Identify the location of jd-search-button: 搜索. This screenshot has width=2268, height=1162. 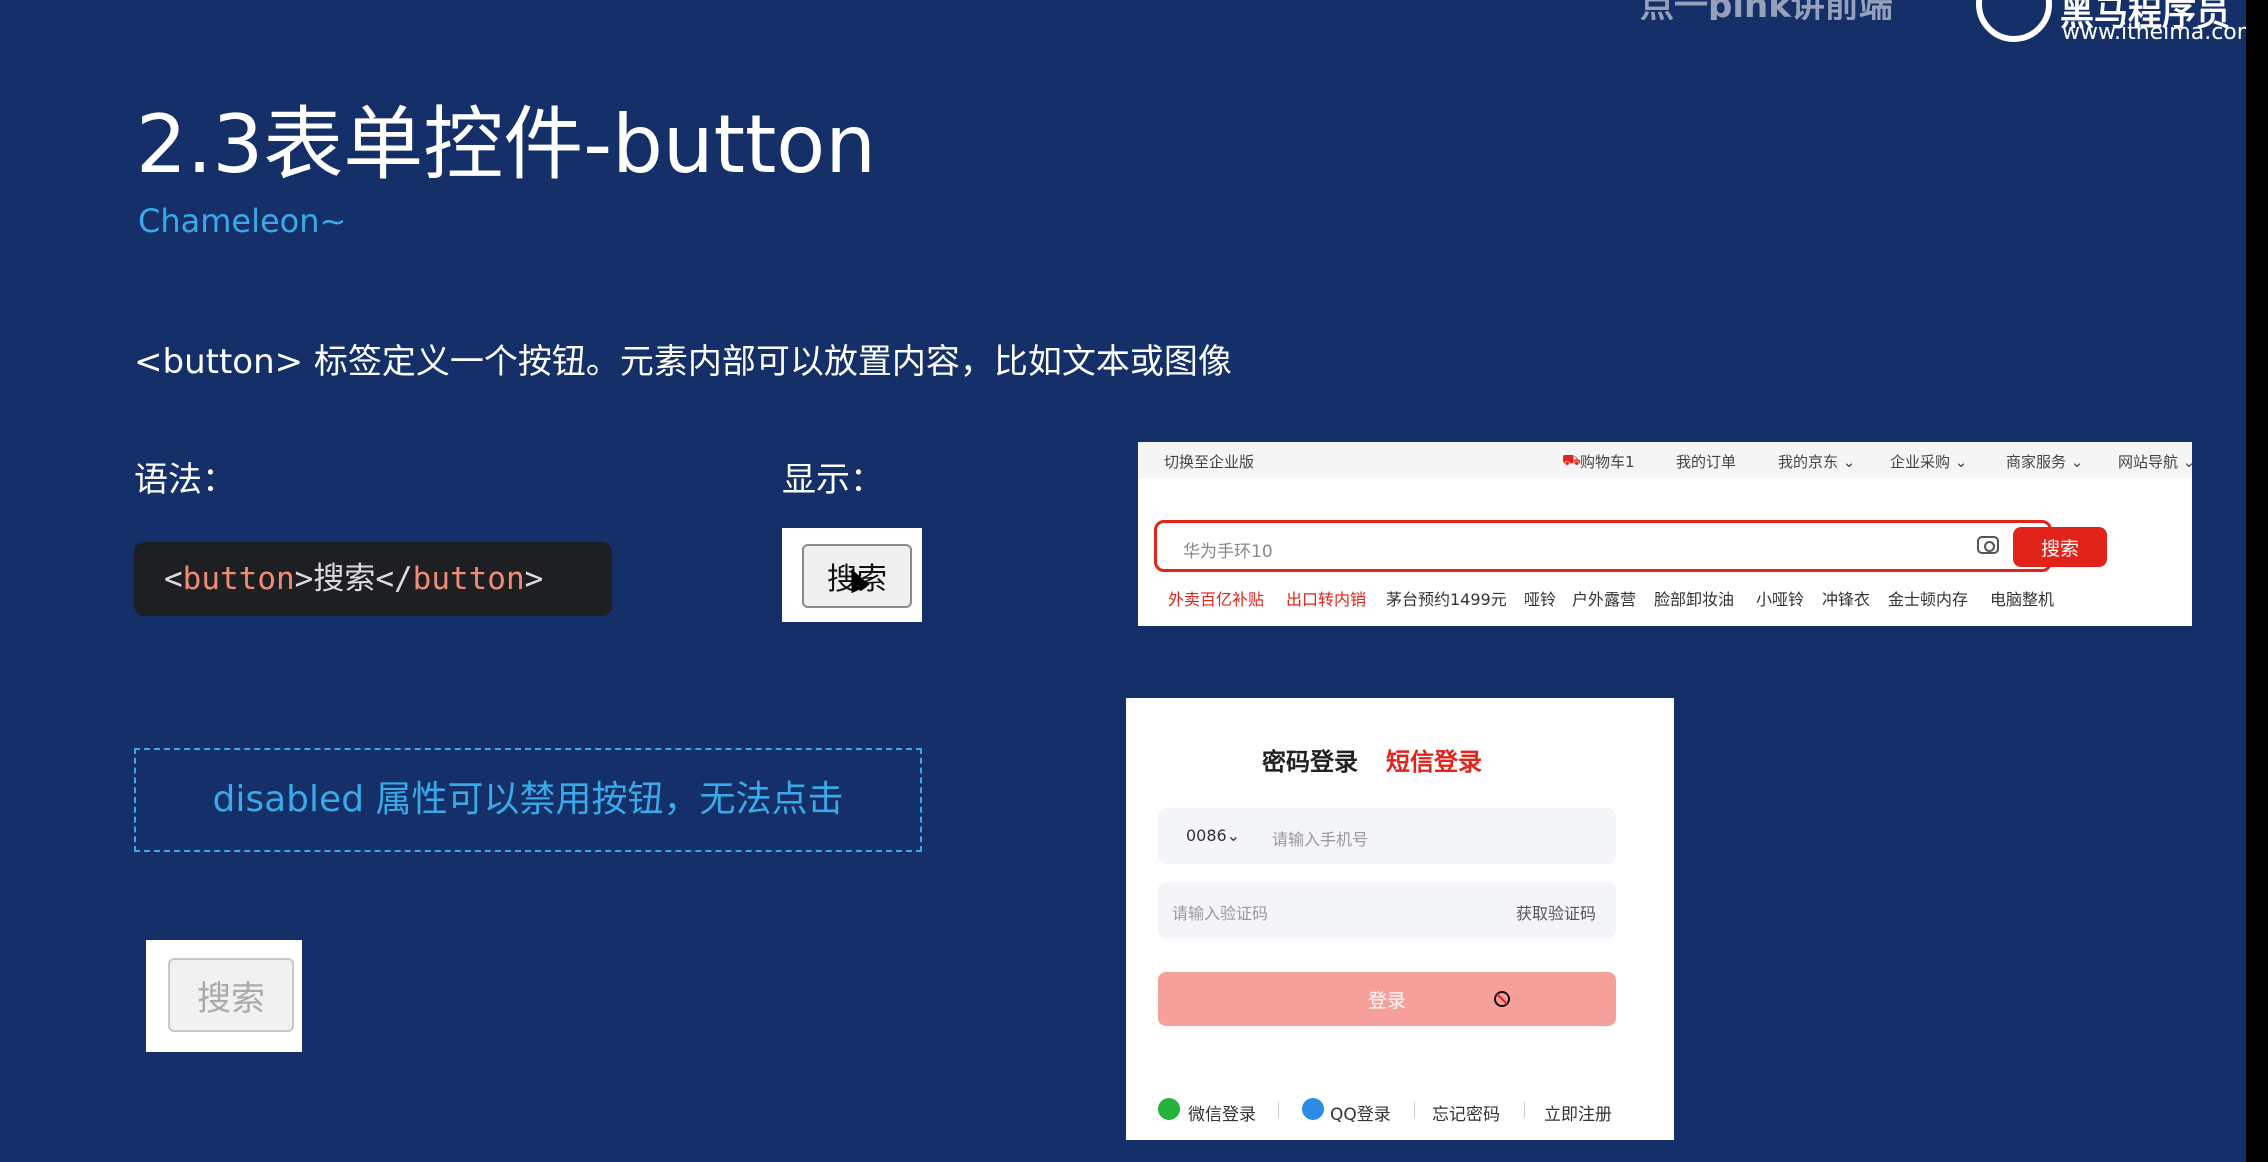
(2060, 547).